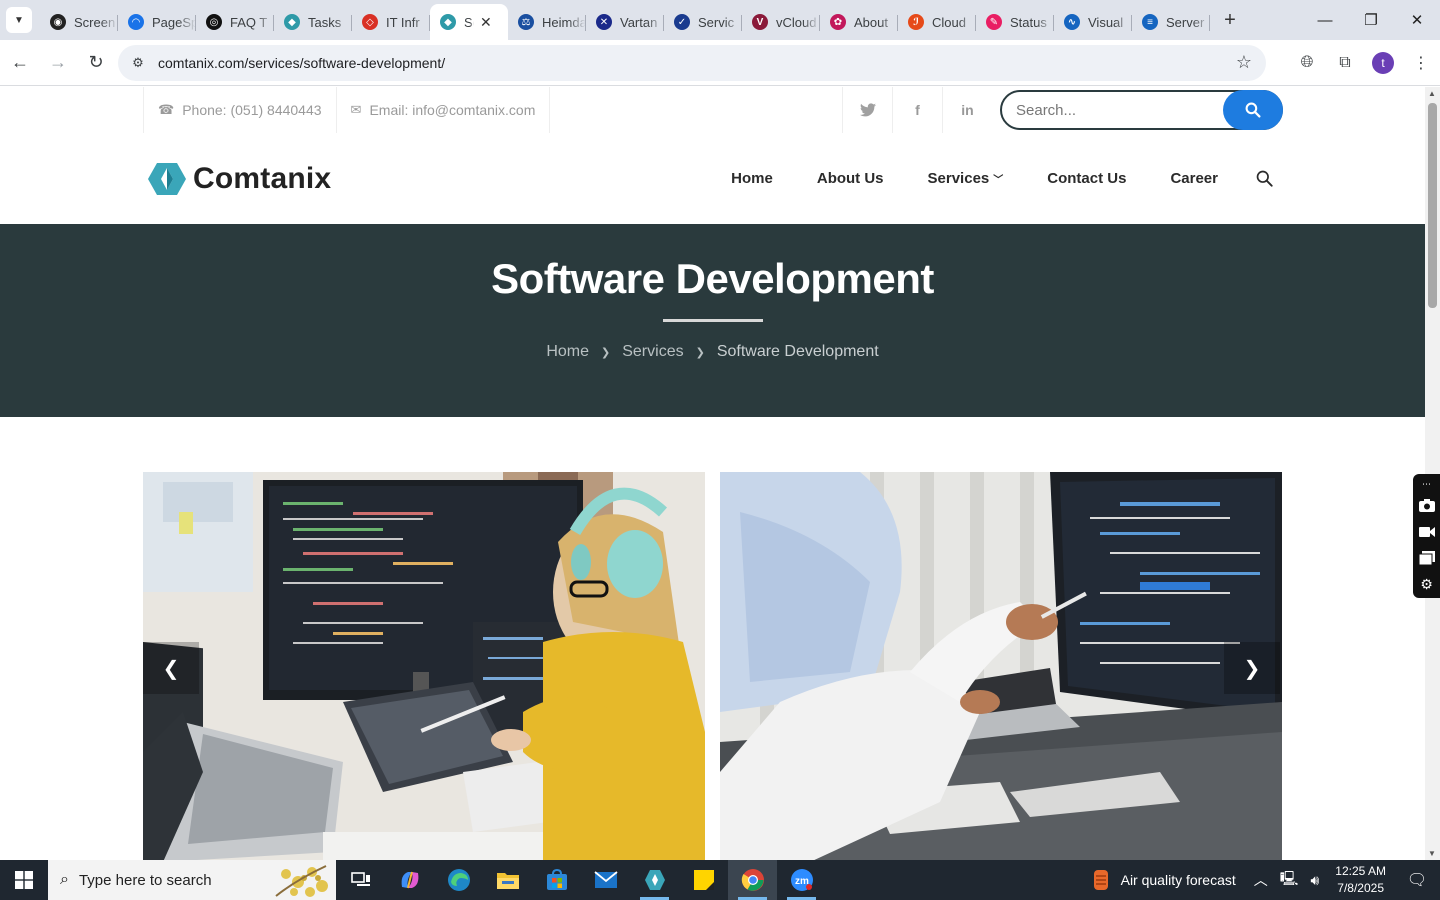  What do you see at coordinates (1325, 20) in the screenshot?
I see `minimize-button: —` at bounding box center [1325, 20].